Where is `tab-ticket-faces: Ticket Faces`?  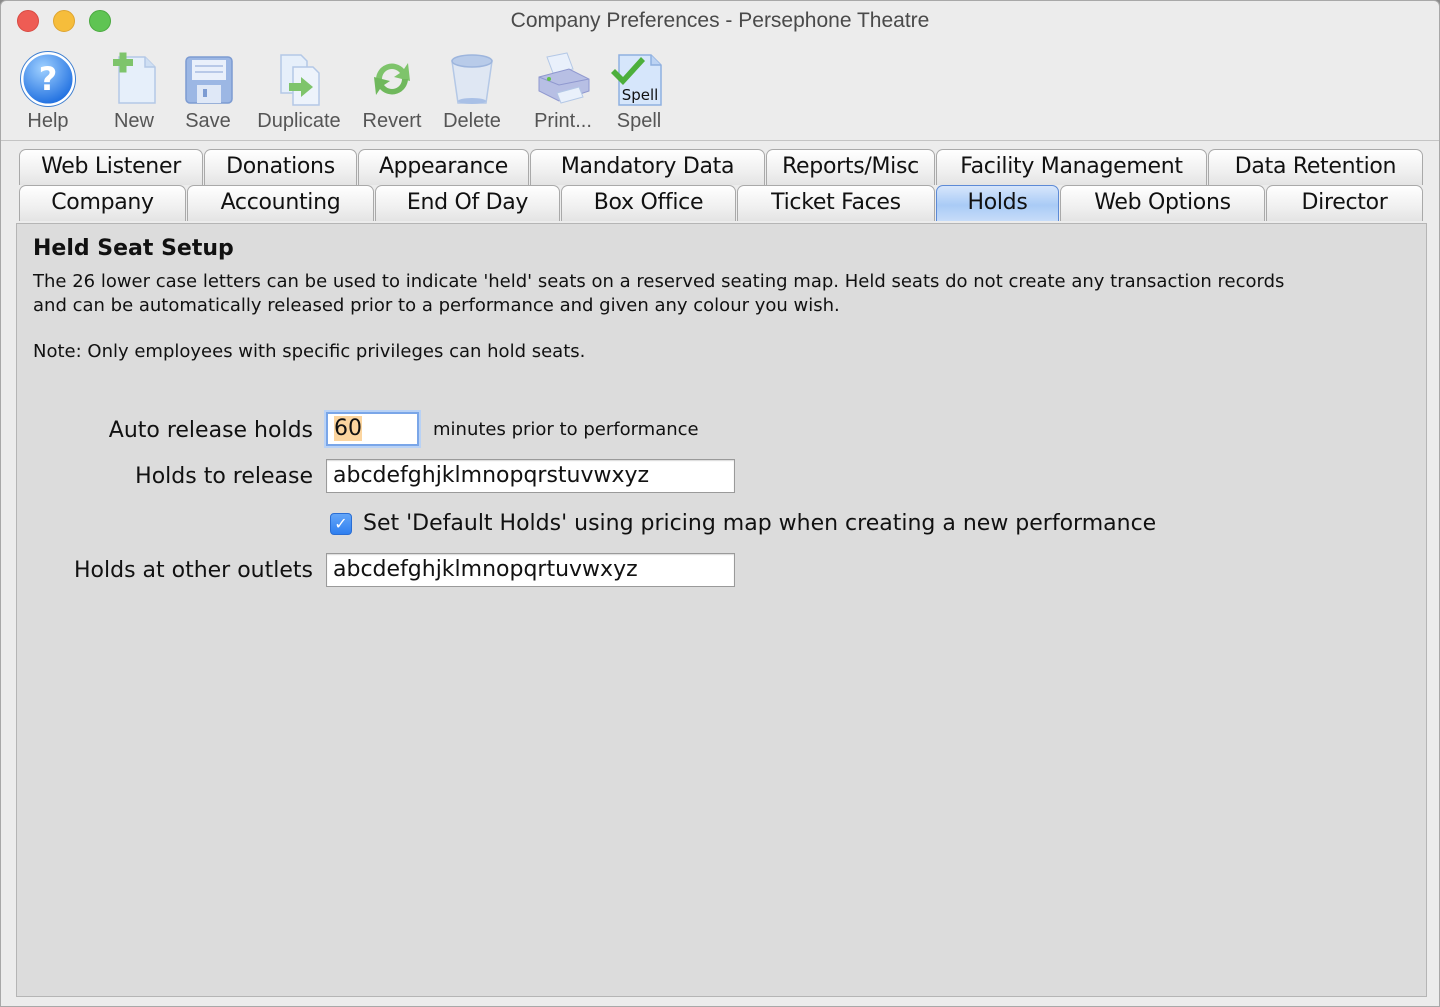
tab-ticket-faces: Ticket Faces is located at coordinates (836, 203).